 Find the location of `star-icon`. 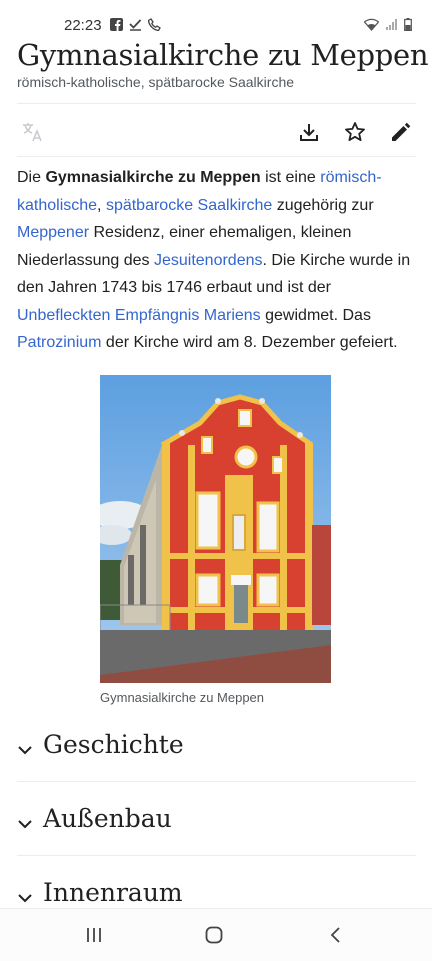

star-icon is located at coordinates (355, 131).